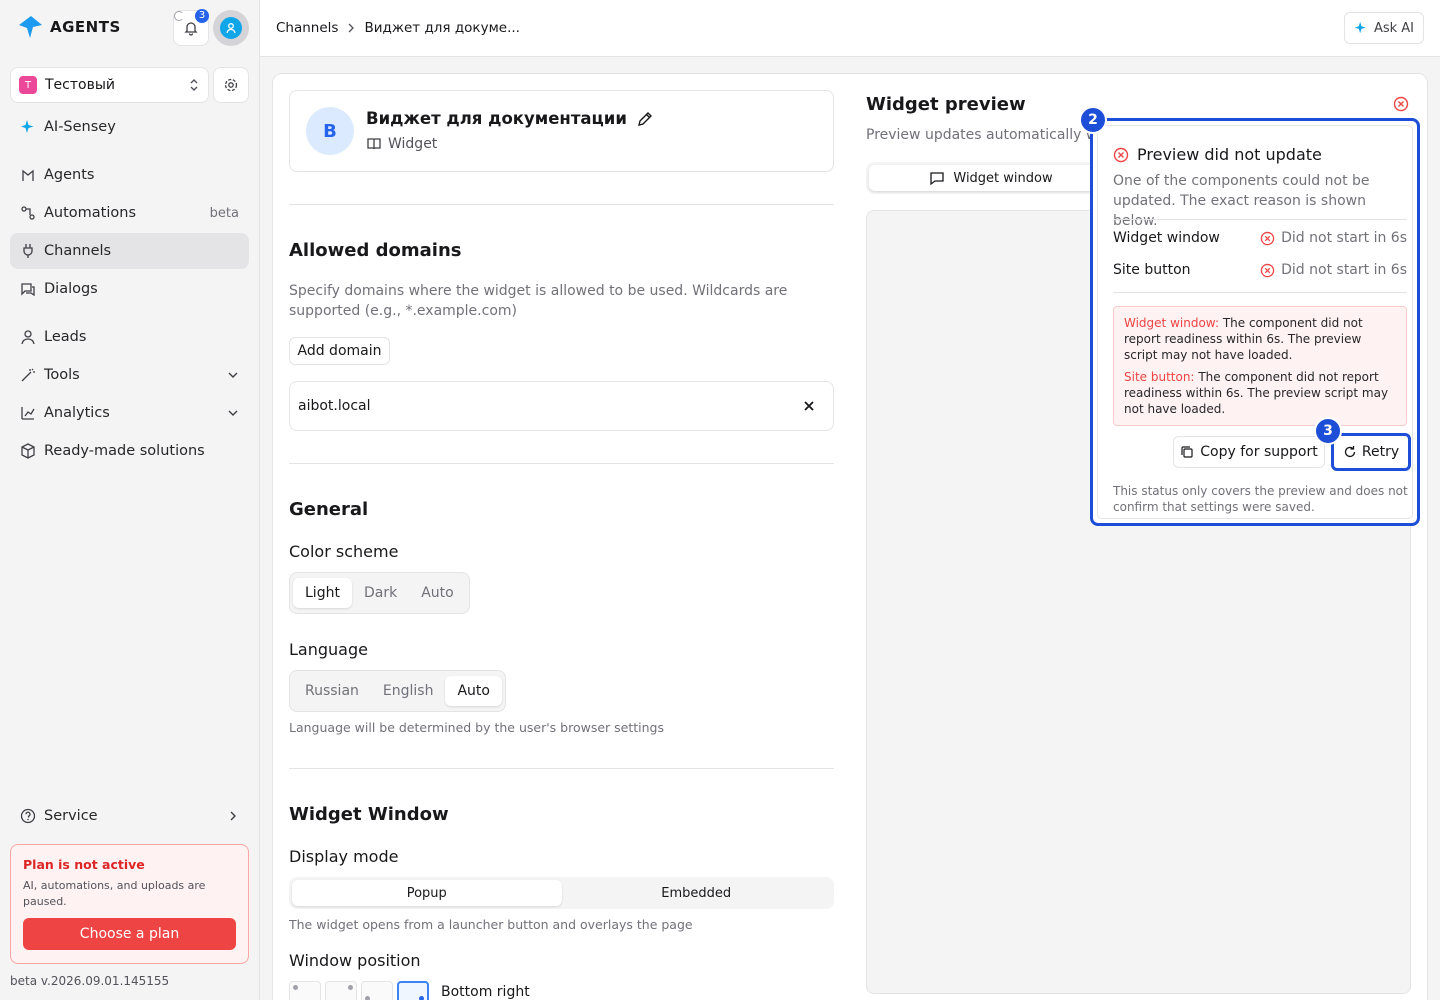 This screenshot has width=1440, height=1000. I want to click on status-row-status: Did not start in 6s, so click(1333, 238).